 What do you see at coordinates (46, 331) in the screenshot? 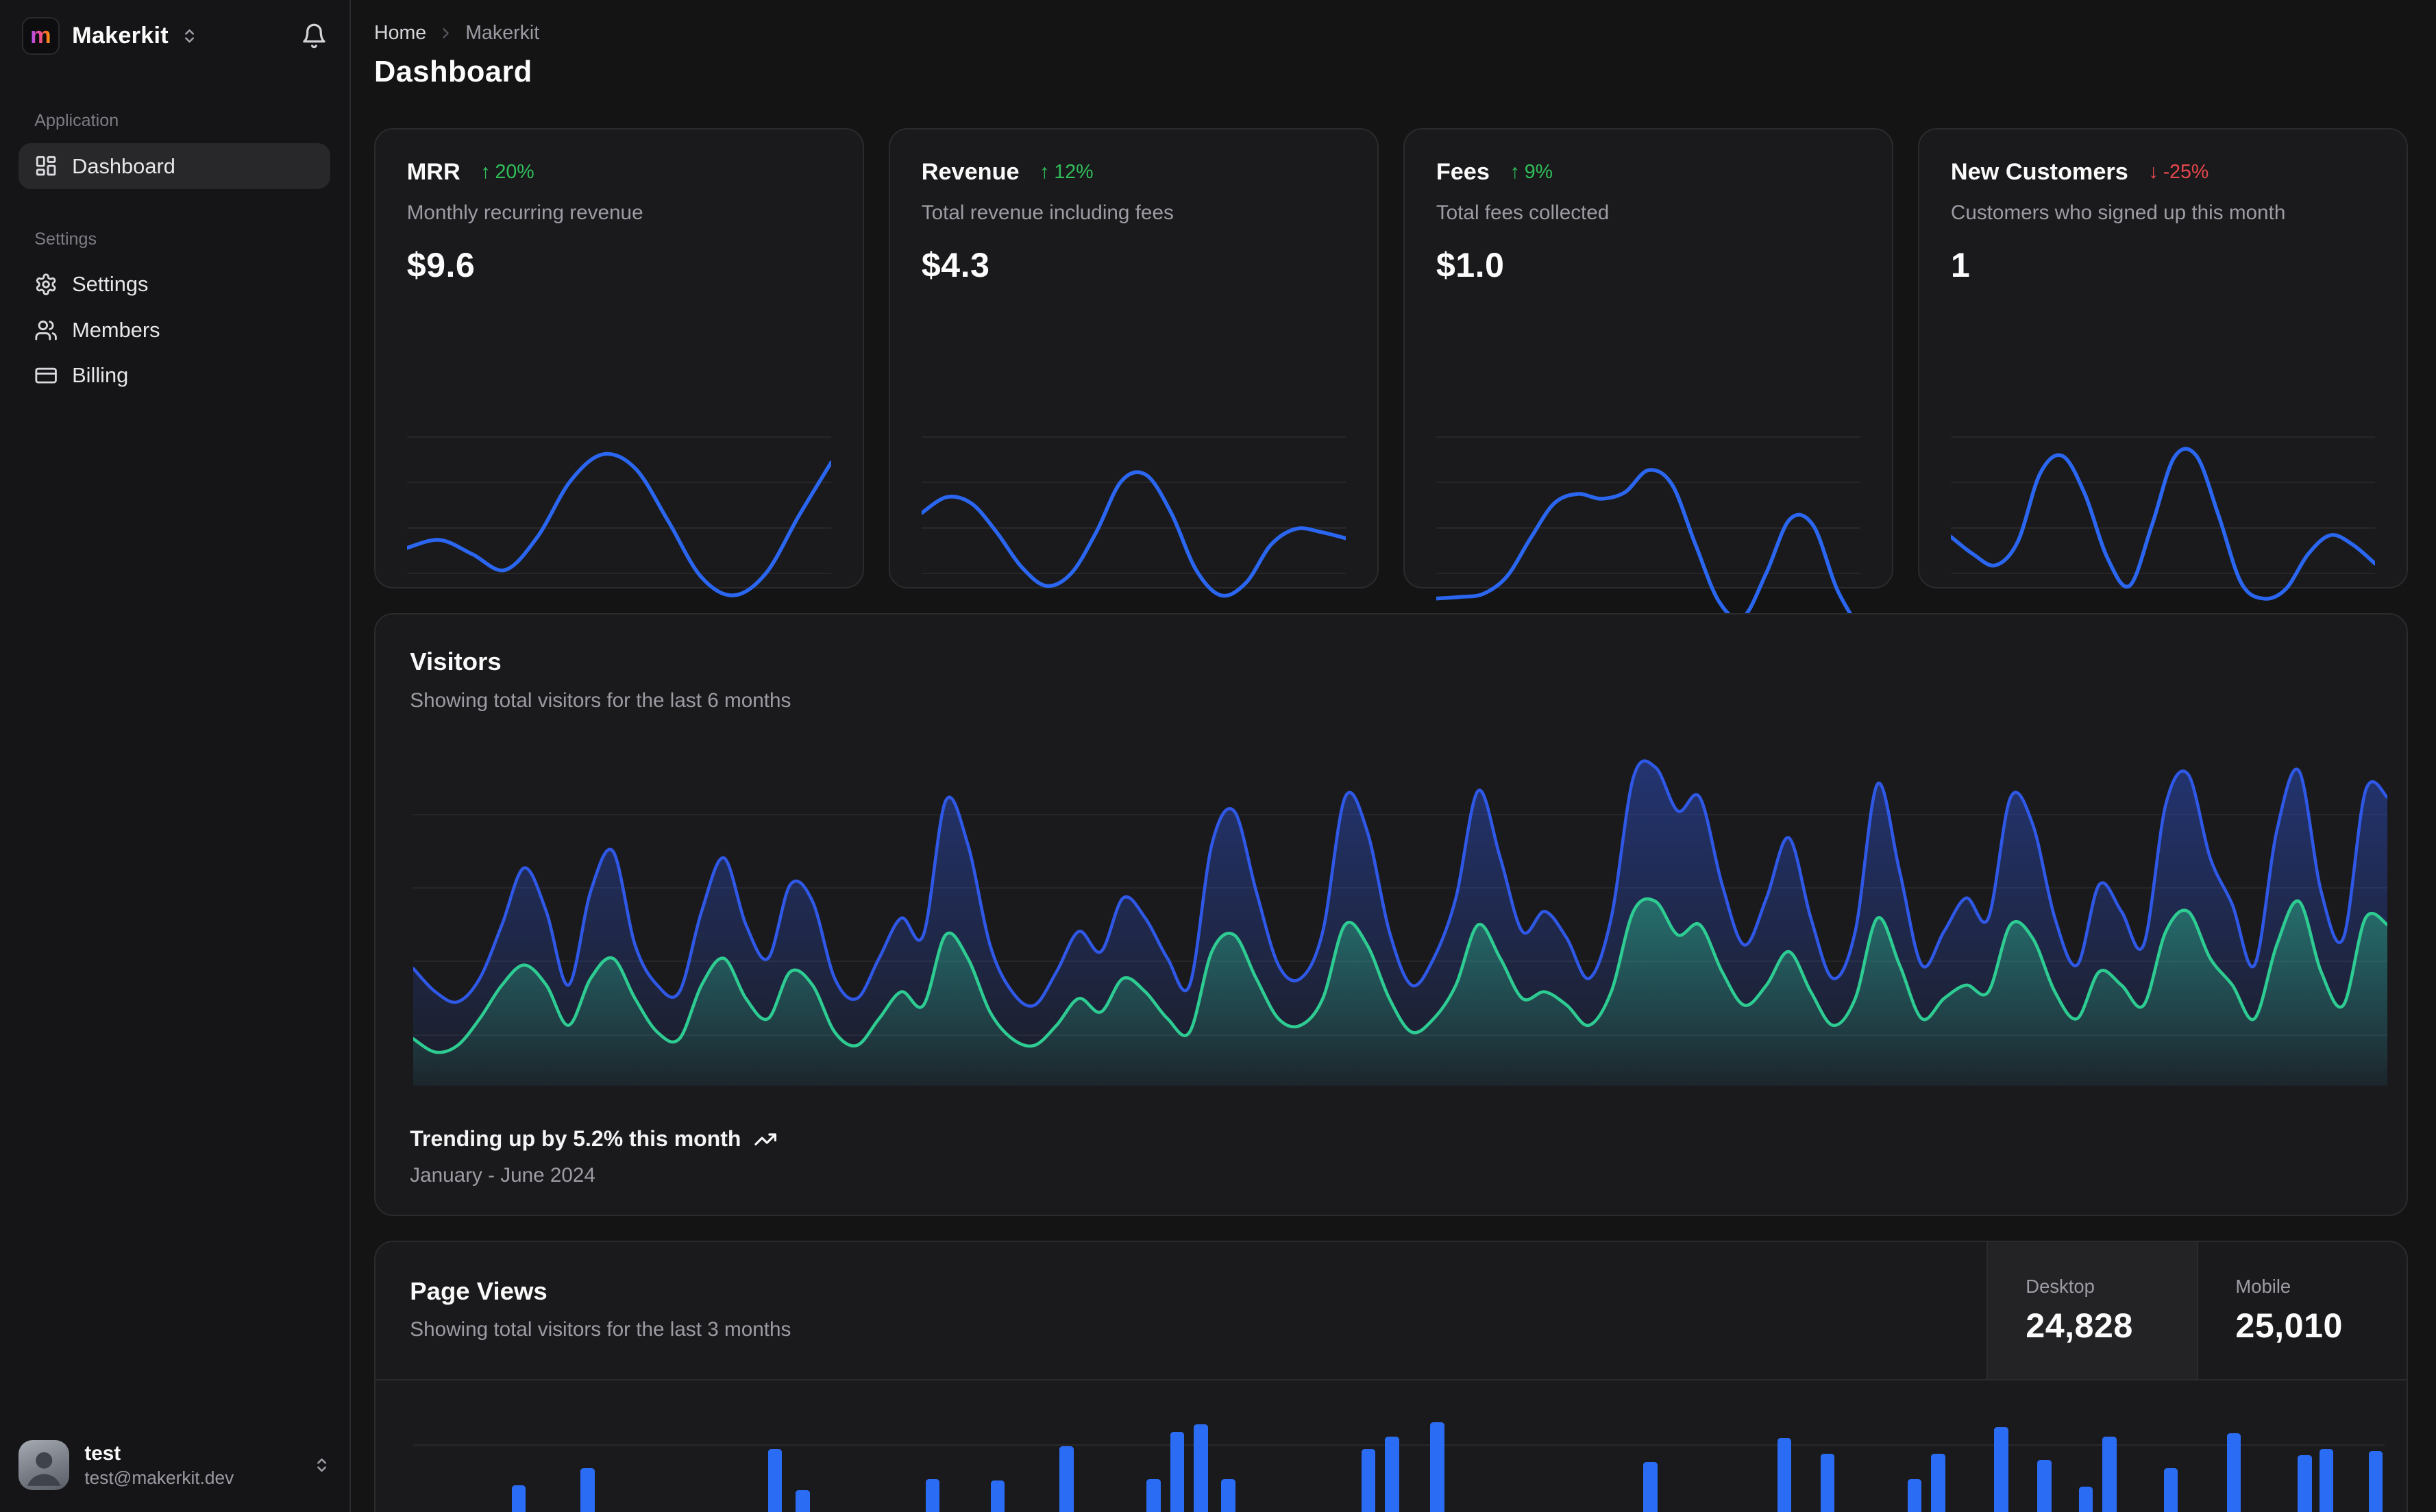
I see `users-icon` at bounding box center [46, 331].